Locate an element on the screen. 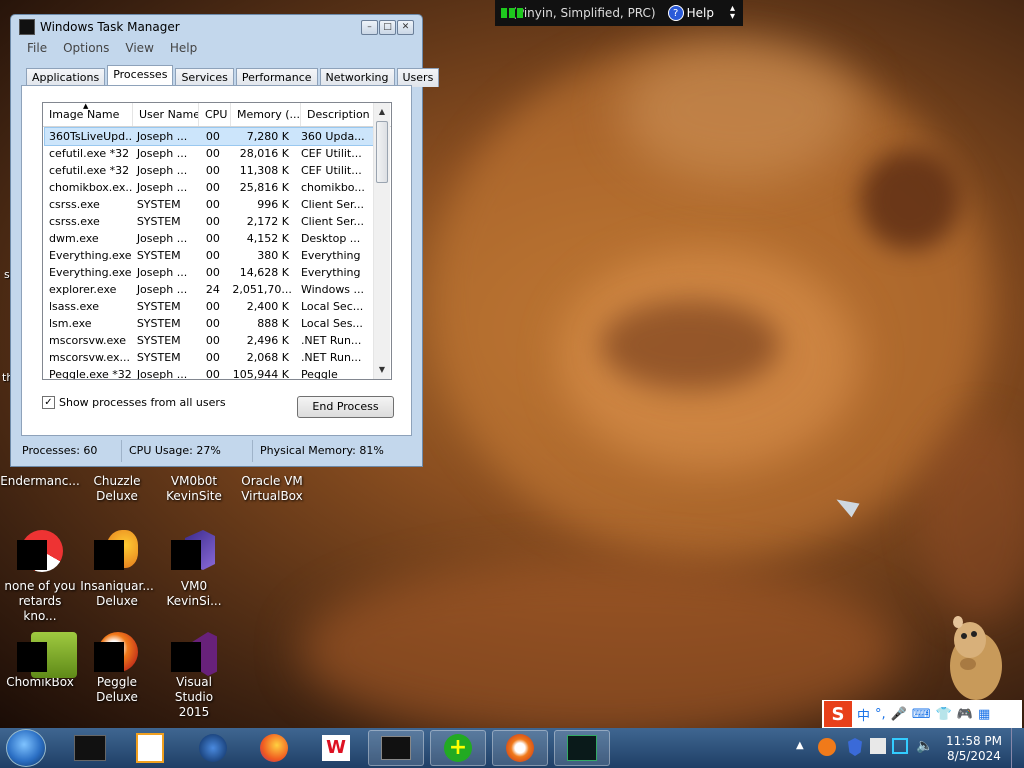  plus-app-icon: + is located at coordinates (458, 748).